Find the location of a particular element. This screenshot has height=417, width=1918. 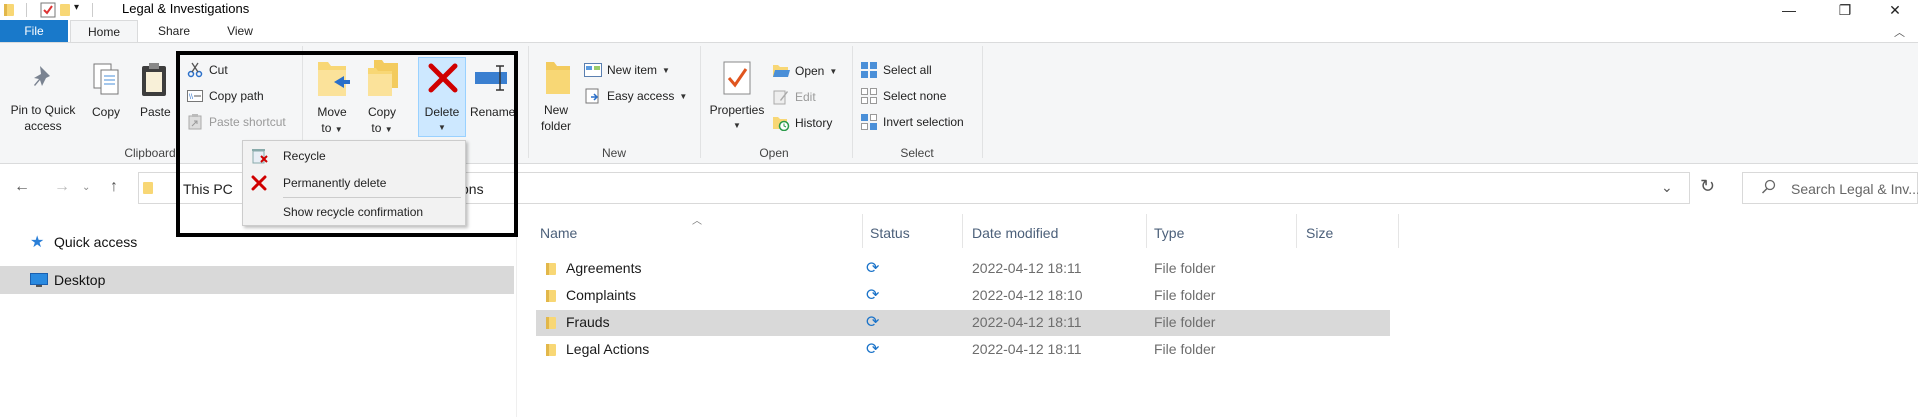

move-to-icon is located at coordinates (333, 79).